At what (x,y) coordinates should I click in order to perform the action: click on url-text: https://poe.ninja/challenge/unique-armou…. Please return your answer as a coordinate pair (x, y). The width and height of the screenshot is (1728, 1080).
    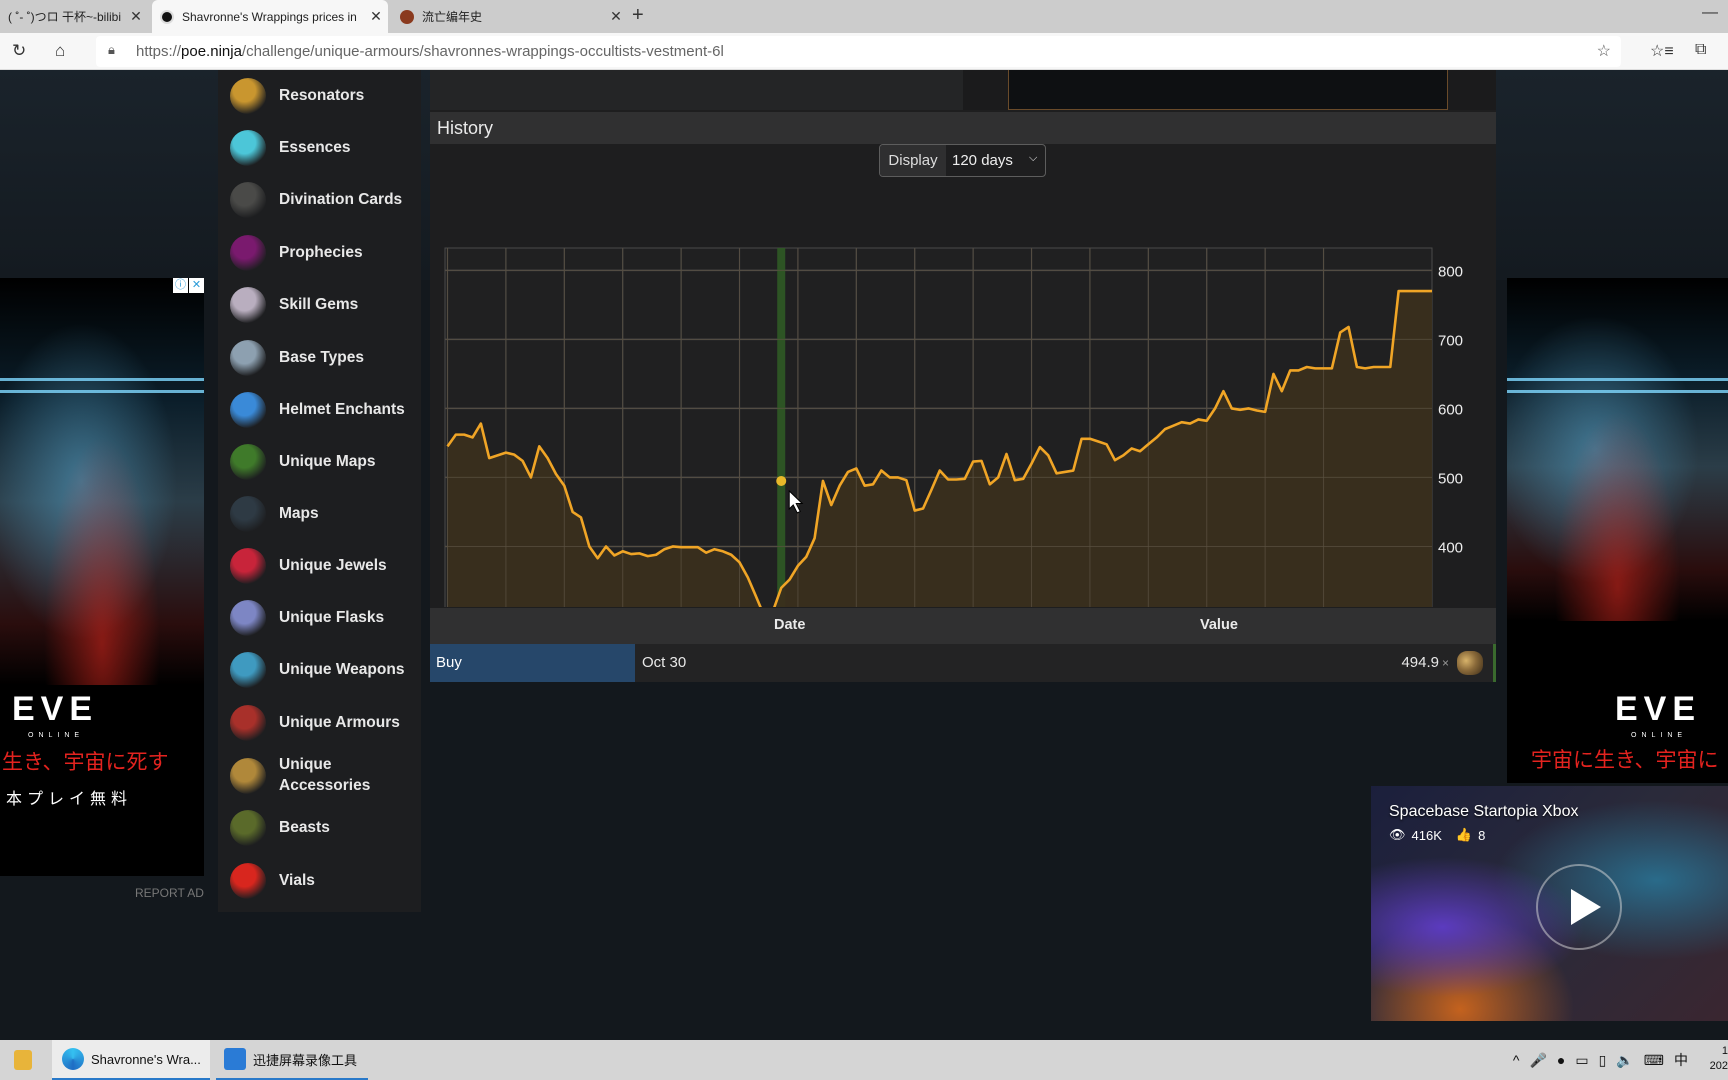
    Looking at the image, I should click on (430, 51).